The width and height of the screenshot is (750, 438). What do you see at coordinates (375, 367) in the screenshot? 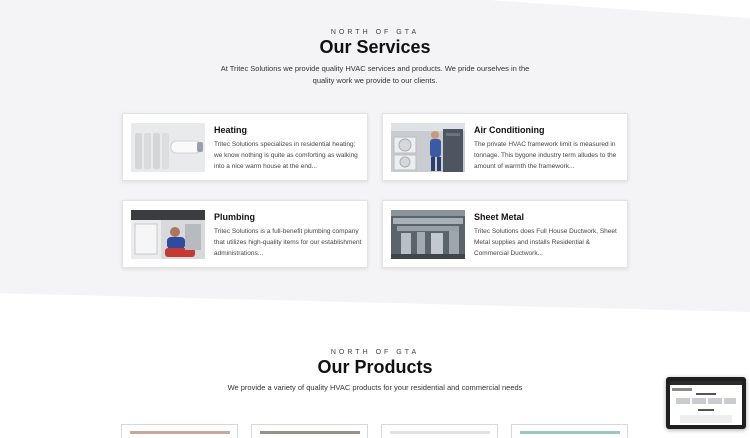
I see `products-title: Our Products` at bounding box center [375, 367].